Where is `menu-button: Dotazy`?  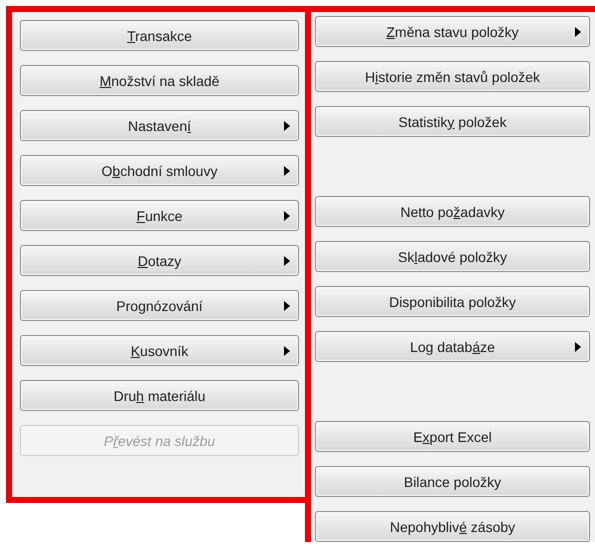
menu-button: Dotazy is located at coordinates (159, 260).